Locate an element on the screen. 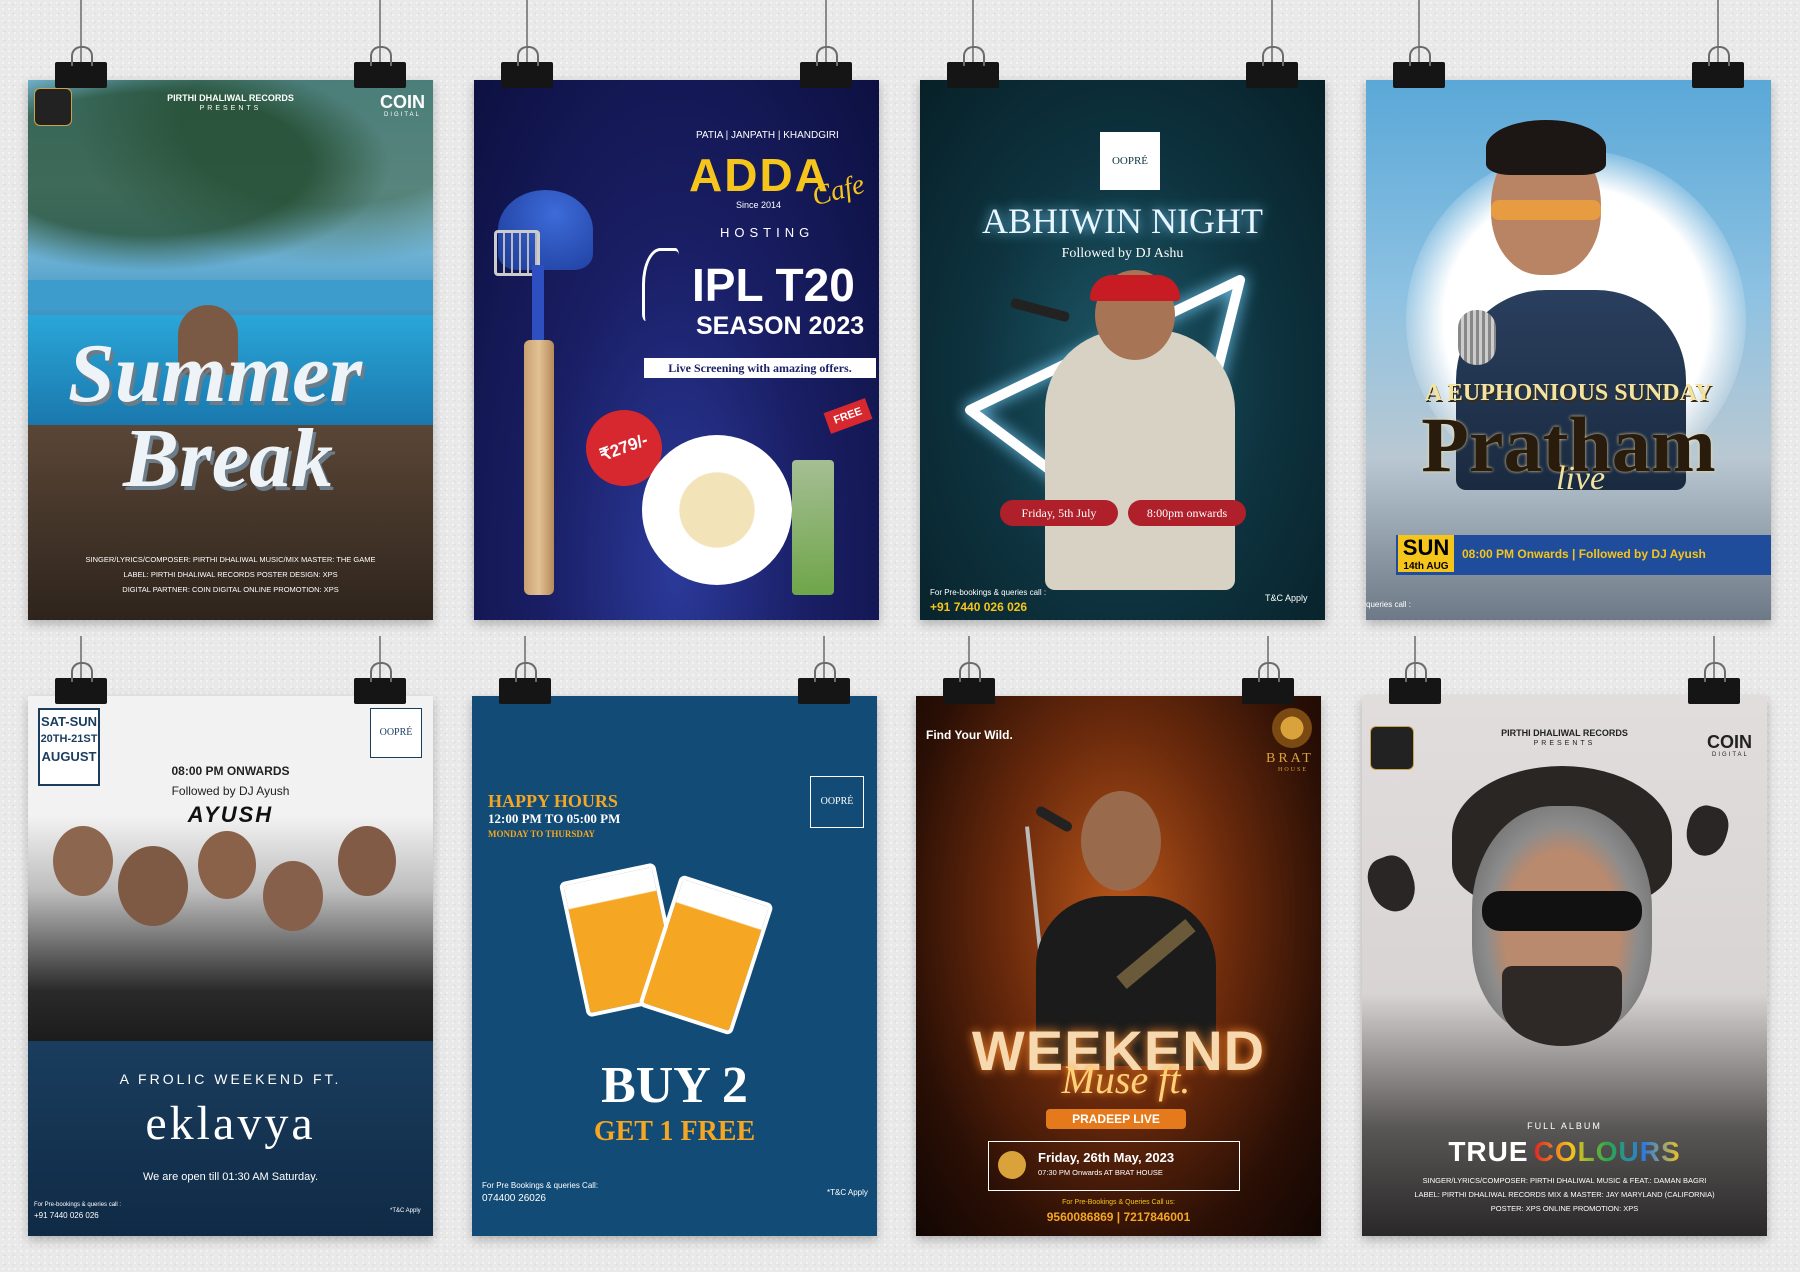 The height and width of the screenshot is (1272, 1800). ipl-title: IPL T20 is located at coordinates (773, 285).